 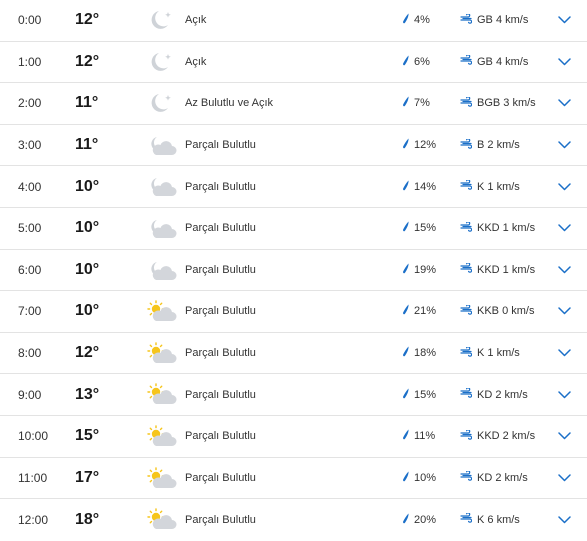 What do you see at coordinates (293, 229) in the screenshot?
I see `forecast-row: 5:00 10° Parçalı Bulutlu 15% KKD 1 km/s` at bounding box center [293, 229].